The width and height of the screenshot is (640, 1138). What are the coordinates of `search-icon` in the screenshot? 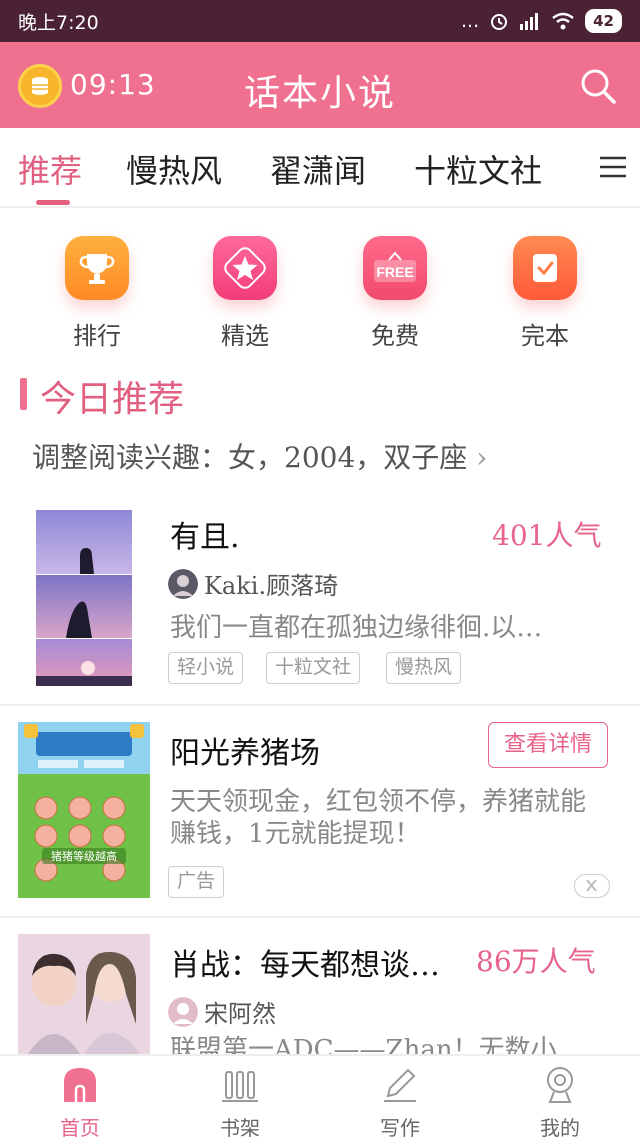 It's located at (598, 86).